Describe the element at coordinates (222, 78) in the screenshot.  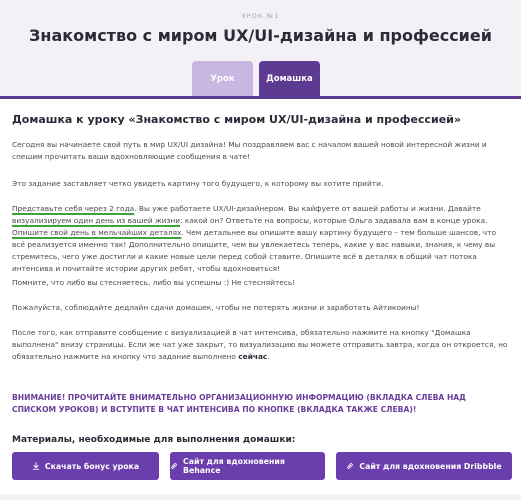
I see `tab-lesson: Урок` at that location.